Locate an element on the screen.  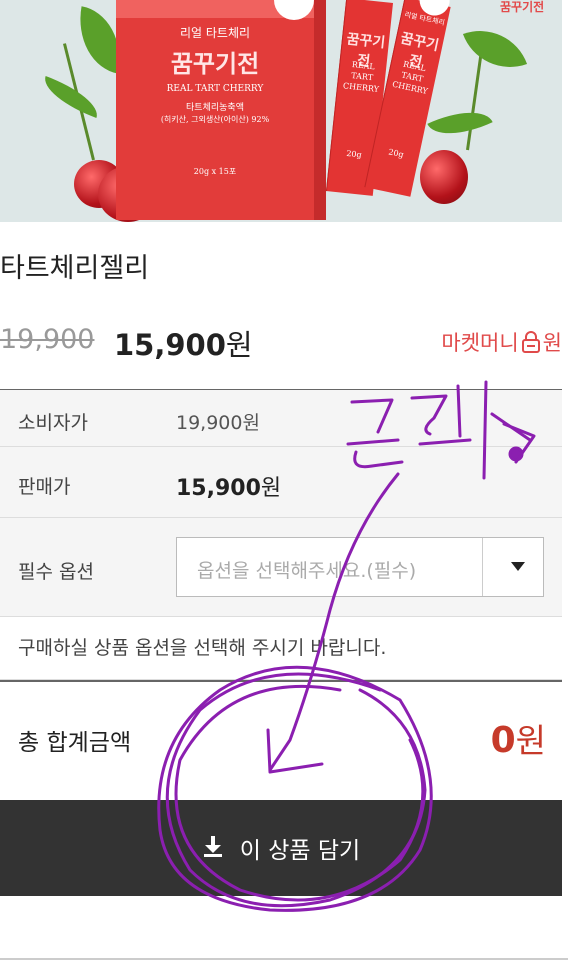
market-money-unit: 원 is located at coordinates (552, 343).